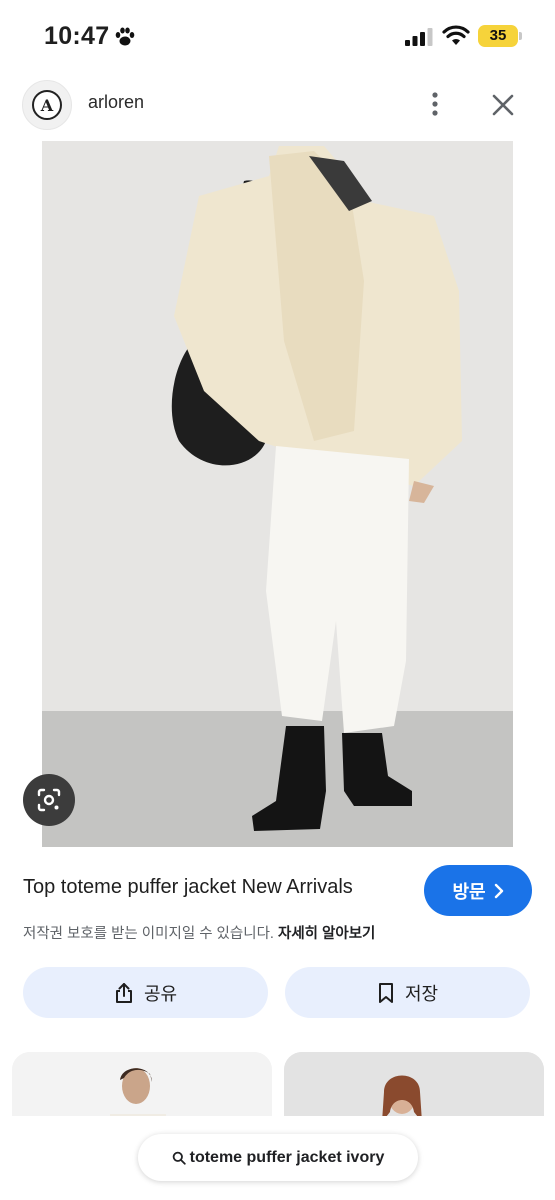 The image size is (555, 1200). I want to click on search-query: toteme puffer jacket ivory, so click(287, 1157).